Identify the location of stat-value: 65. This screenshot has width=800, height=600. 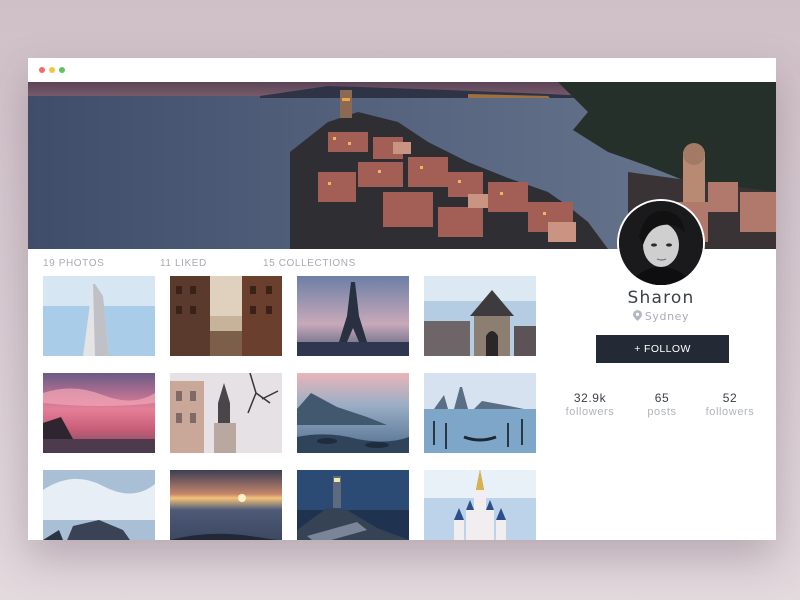
(662, 398).